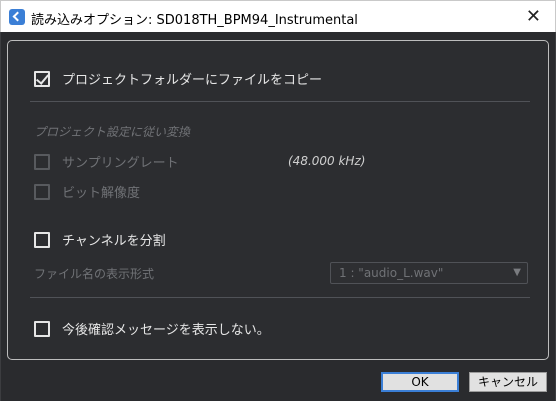  Describe the element at coordinates (327, 161) in the screenshot. I see `sample-rate-value: (48.000 kHz)` at that location.